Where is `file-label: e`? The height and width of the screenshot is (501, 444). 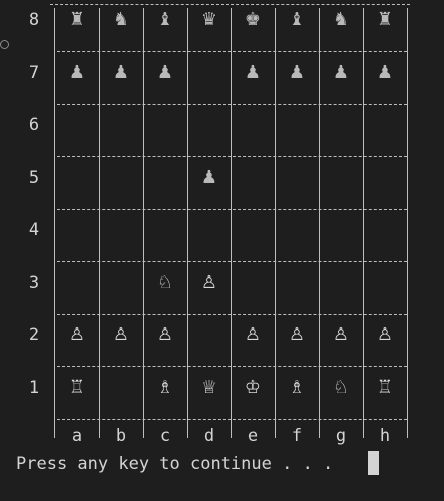 file-label: e is located at coordinates (253, 436).